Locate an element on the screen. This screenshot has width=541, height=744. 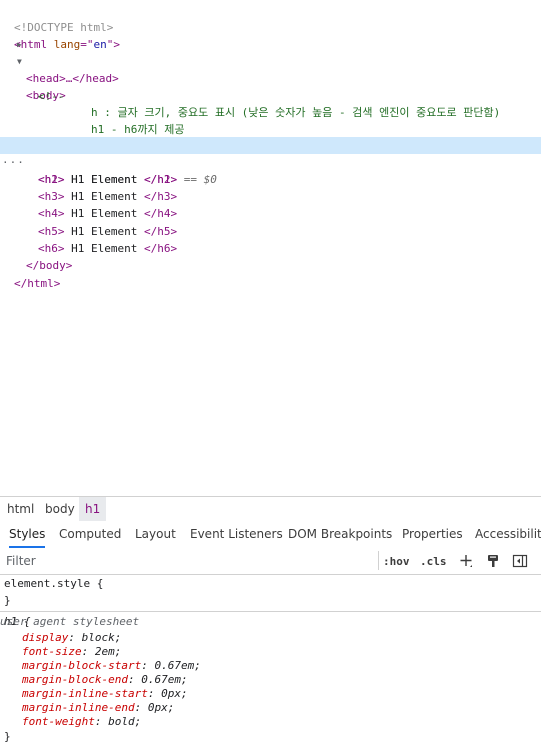
rule-origin: user agent stylesheet is located at coordinates (70, 621).